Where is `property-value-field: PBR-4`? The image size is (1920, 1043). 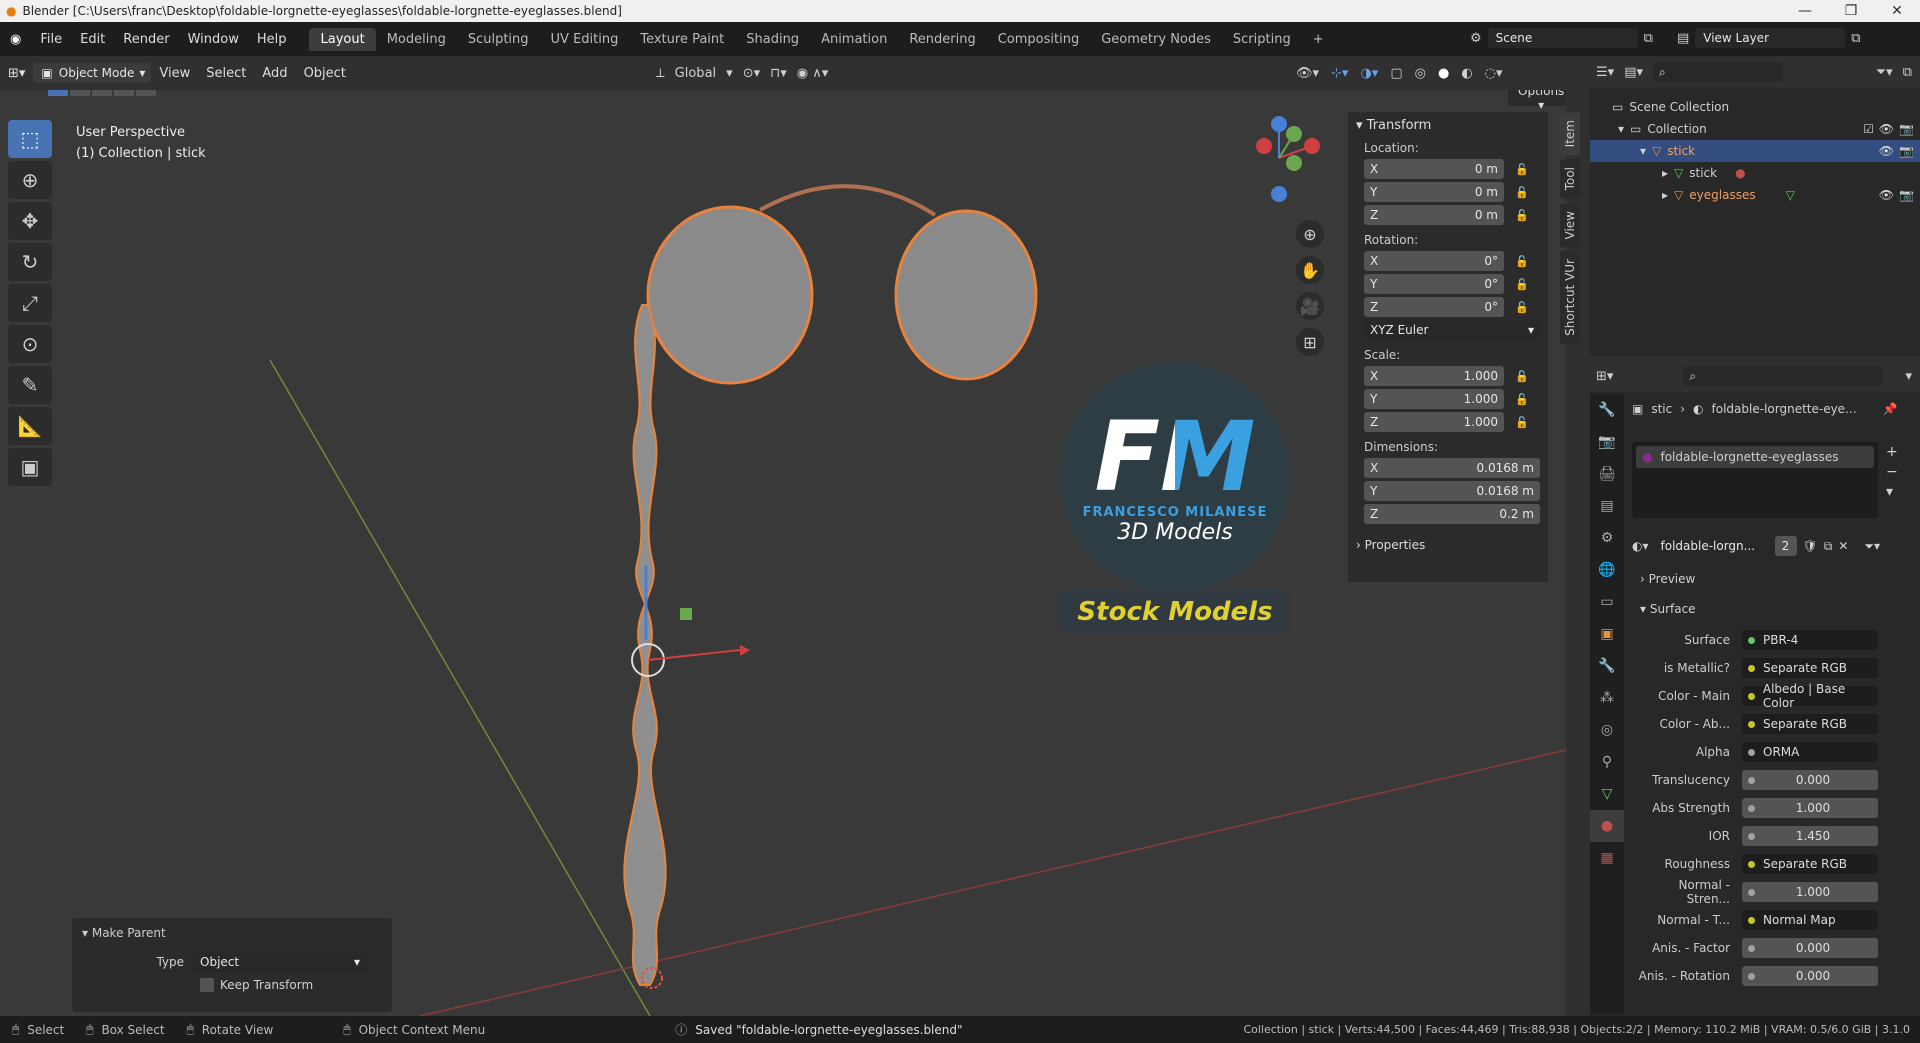
property-value-field: PBR-4 is located at coordinates (1810, 640).